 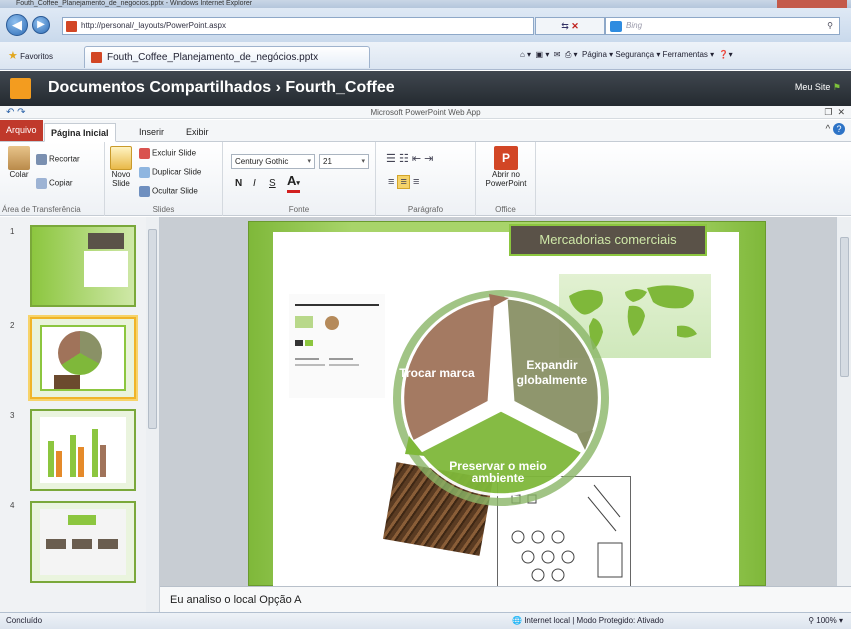 I want to click on tab-insert: Inserir, so click(x=151, y=132).